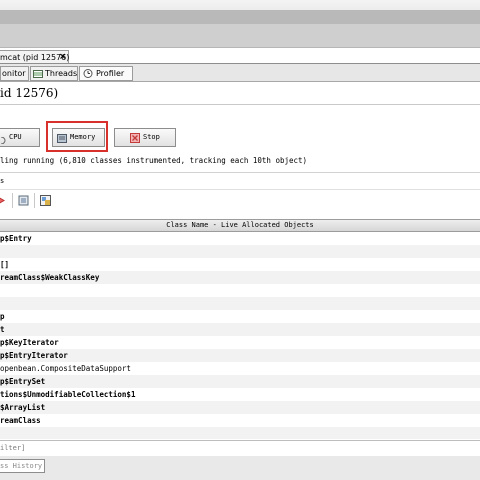  Describe the element at coordinates (240, 329) in the screenshot. I see `table-row: t` at that location.